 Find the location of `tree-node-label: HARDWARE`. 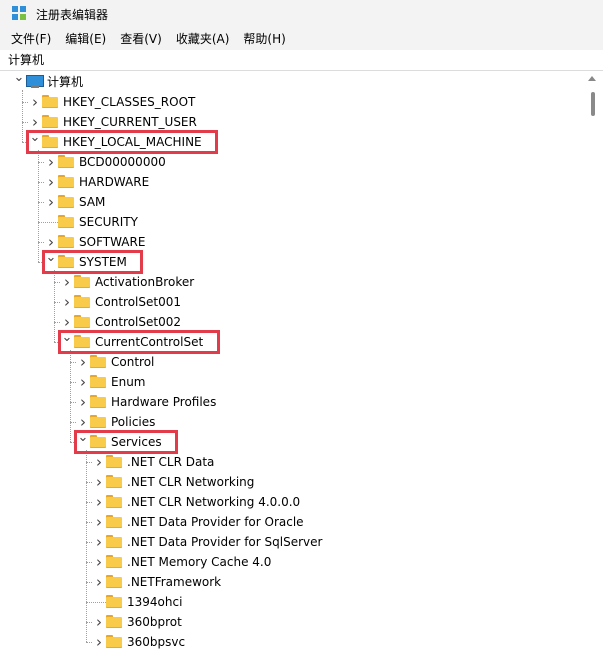

tree-node-label: HARDWARE is located at coordinates (114, 182).